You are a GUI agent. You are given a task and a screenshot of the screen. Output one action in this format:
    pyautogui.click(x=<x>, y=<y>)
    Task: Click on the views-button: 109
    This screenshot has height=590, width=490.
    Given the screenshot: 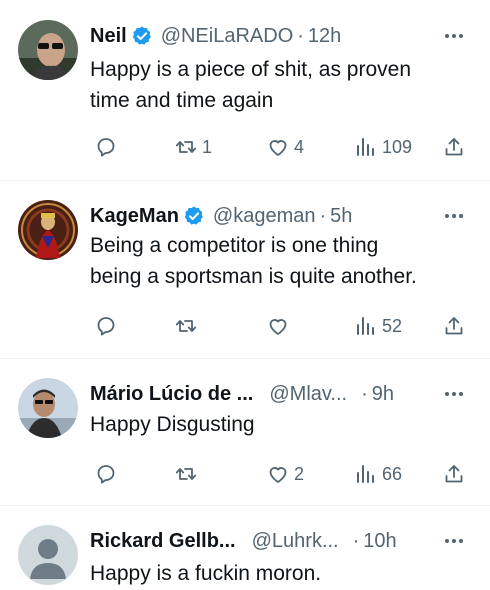 What is the action you would take?
    pyautogui.click(x=383, y=147)
    